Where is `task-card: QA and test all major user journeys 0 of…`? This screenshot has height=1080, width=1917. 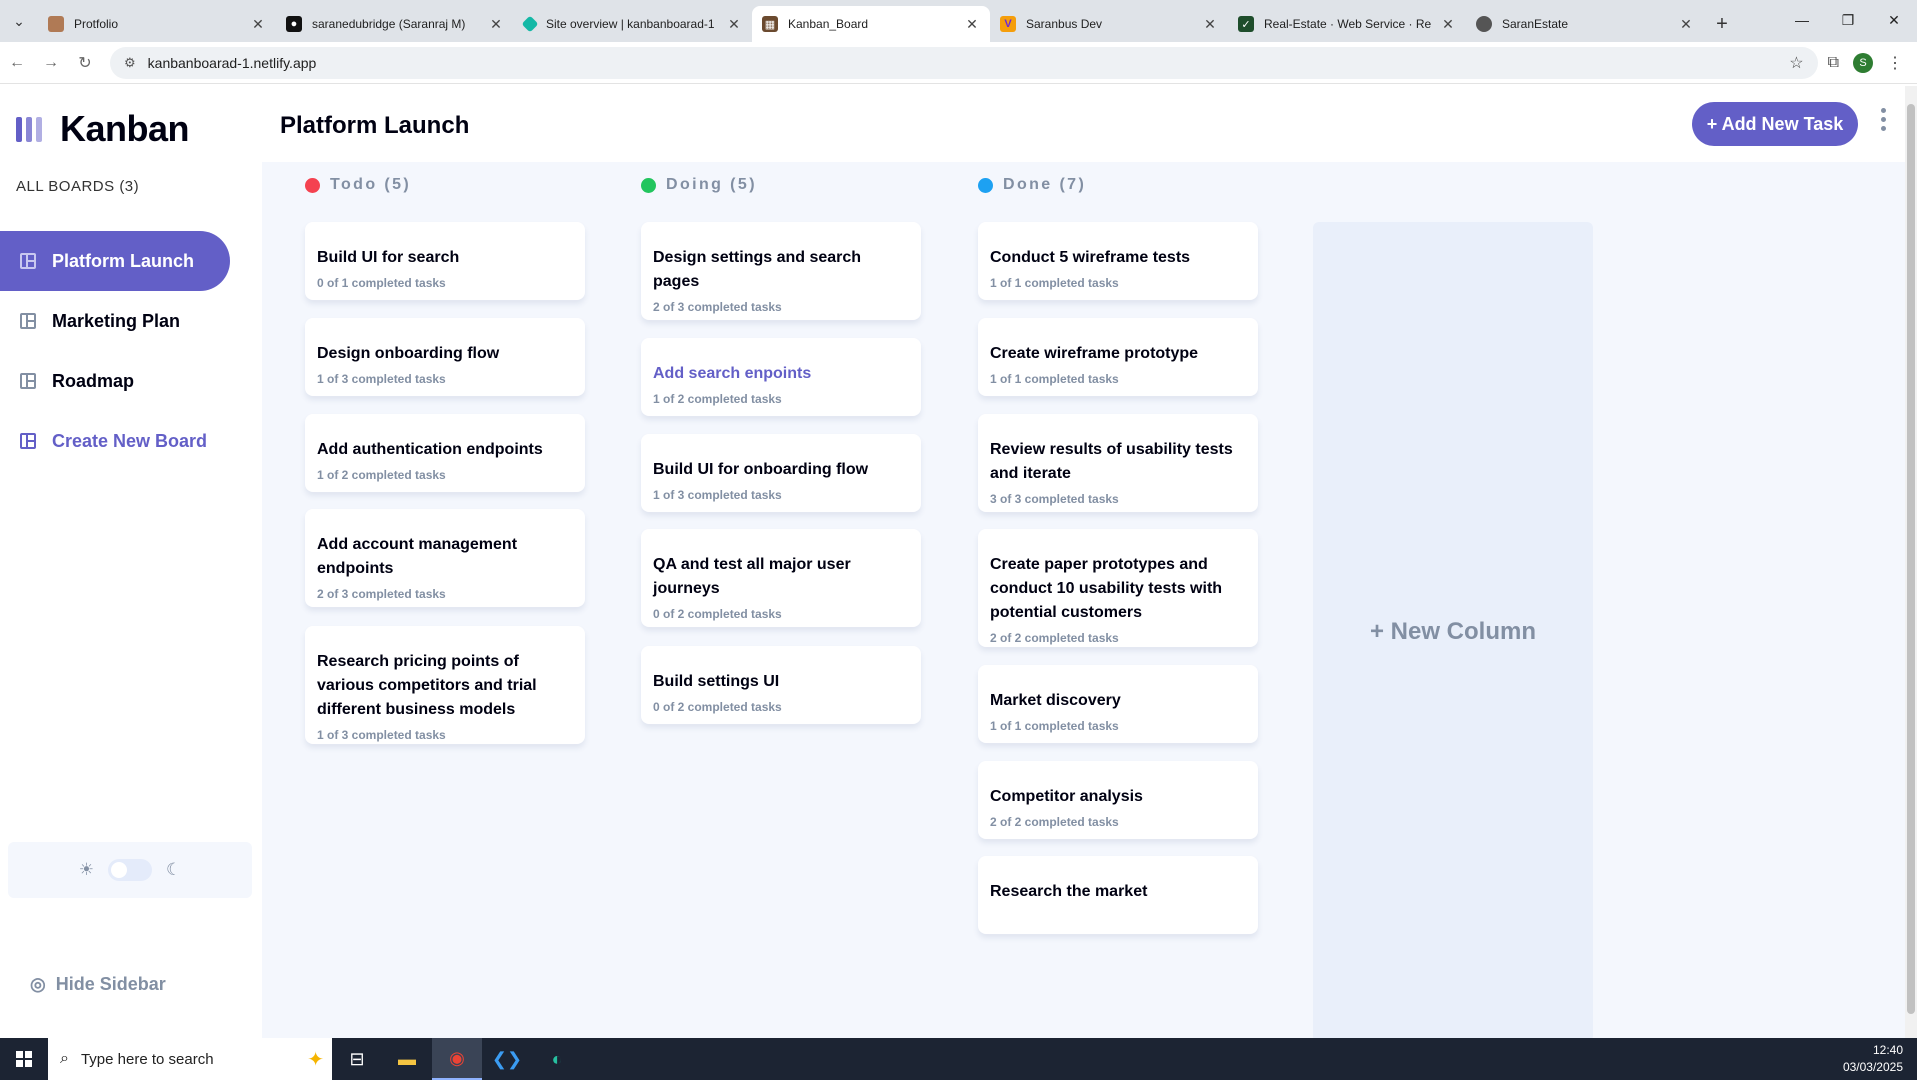 task-card: QA and test all major user journeys 0 of… is located at coordinates (781, 578).